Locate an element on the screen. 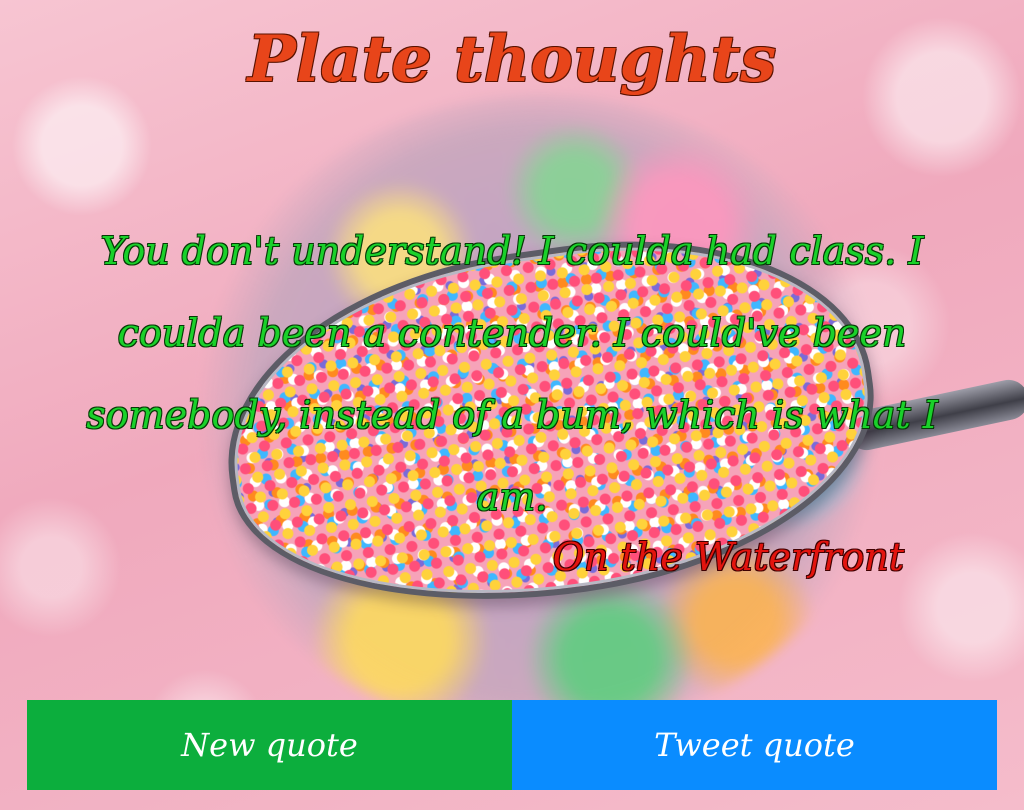 The image size is (1024, 810). button-bar: New quote Tweet quote is located at coordinates (512, 745).